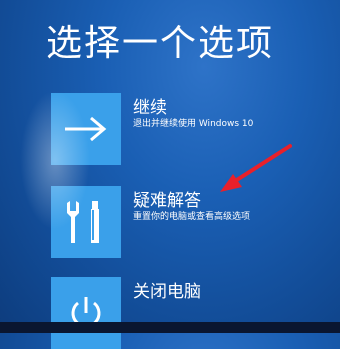 This screenshot has width=340, height=349. Describe the element at coordinates (86, 313) in the screenshot. I see `shutdown-tile` at that location.